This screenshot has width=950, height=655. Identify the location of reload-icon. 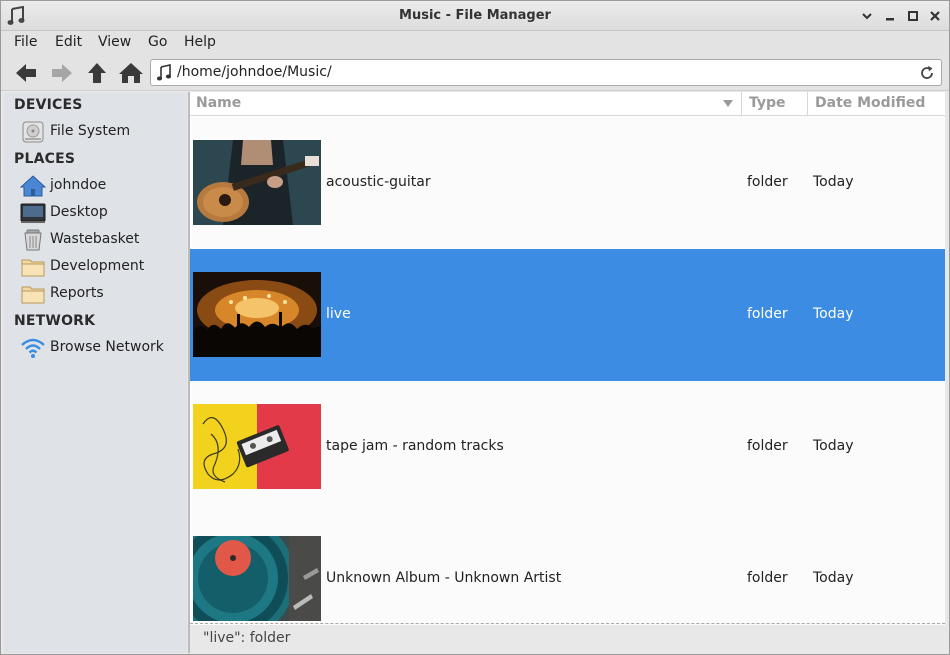
(927, 73).